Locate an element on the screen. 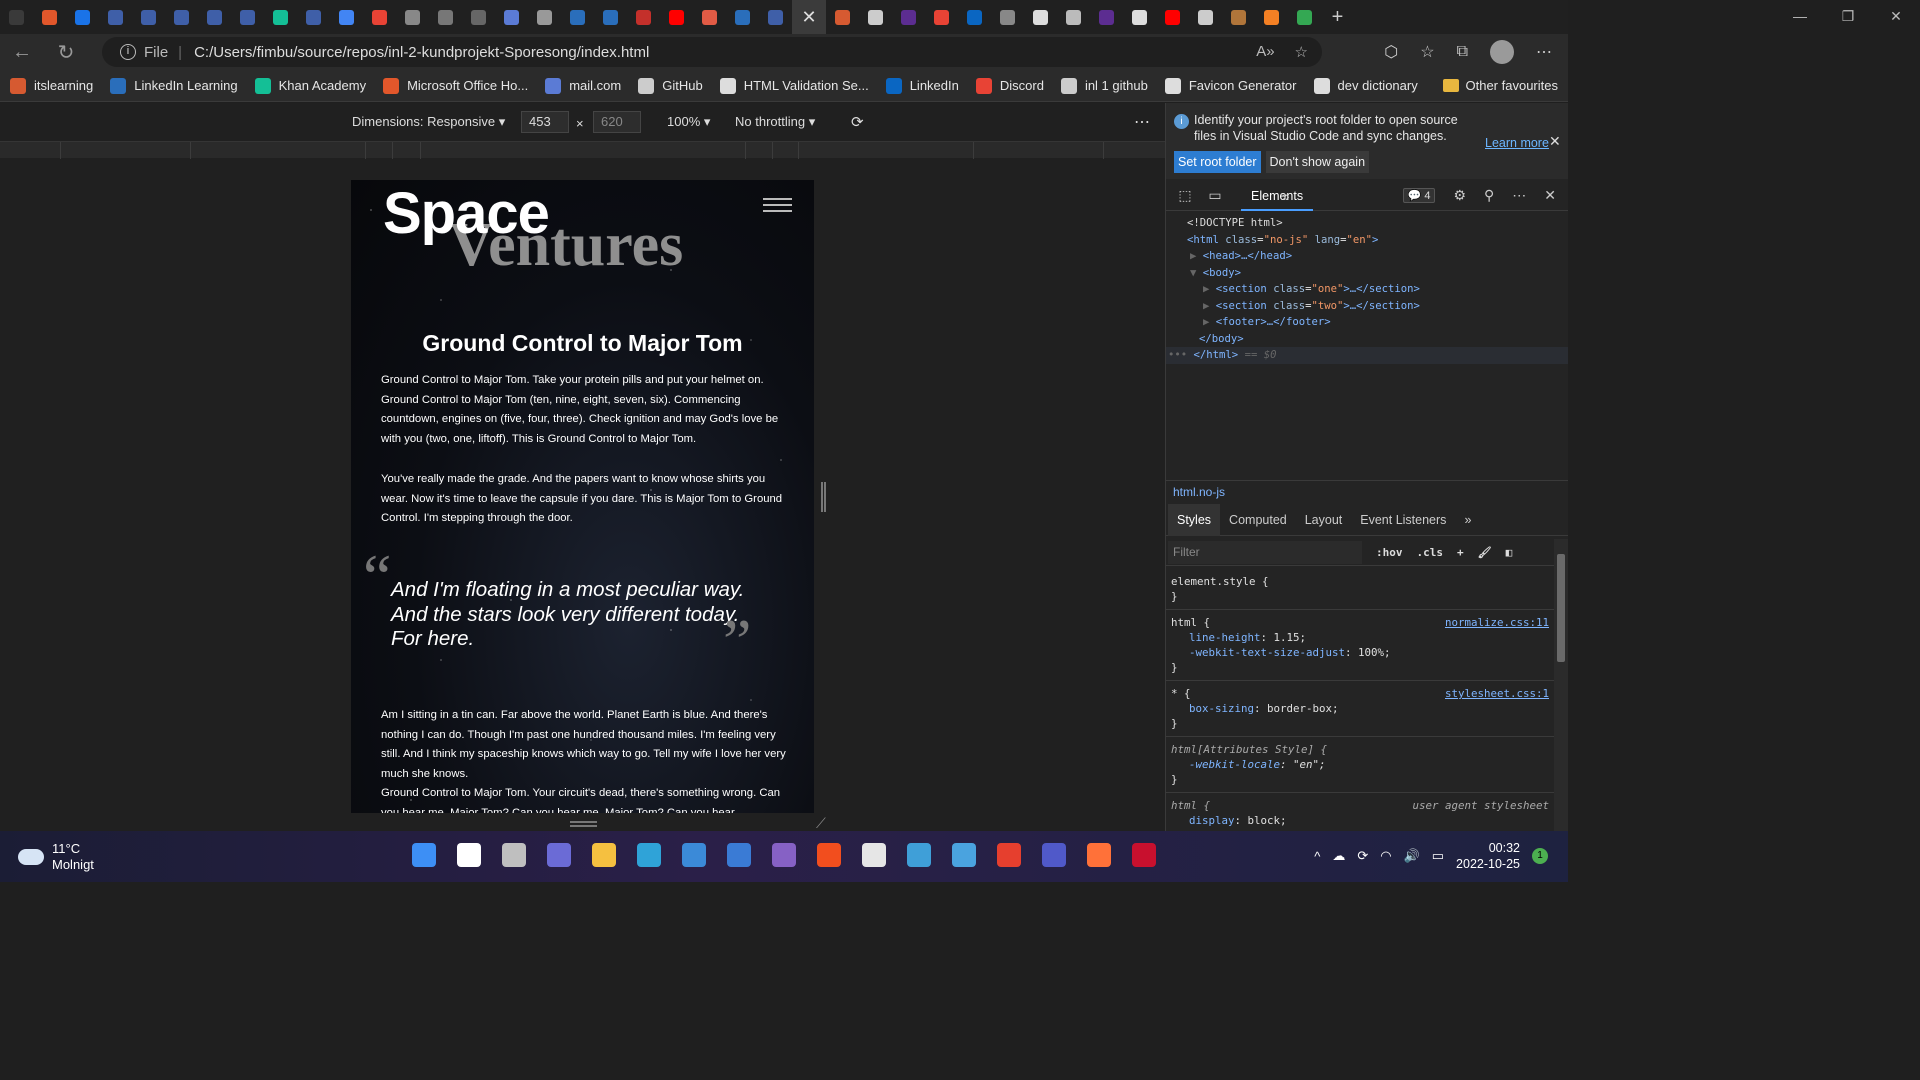 This screenshot has height=1080, width=1920. devtools-more-icon: ⋯ is located at coordinates (1519, 195).